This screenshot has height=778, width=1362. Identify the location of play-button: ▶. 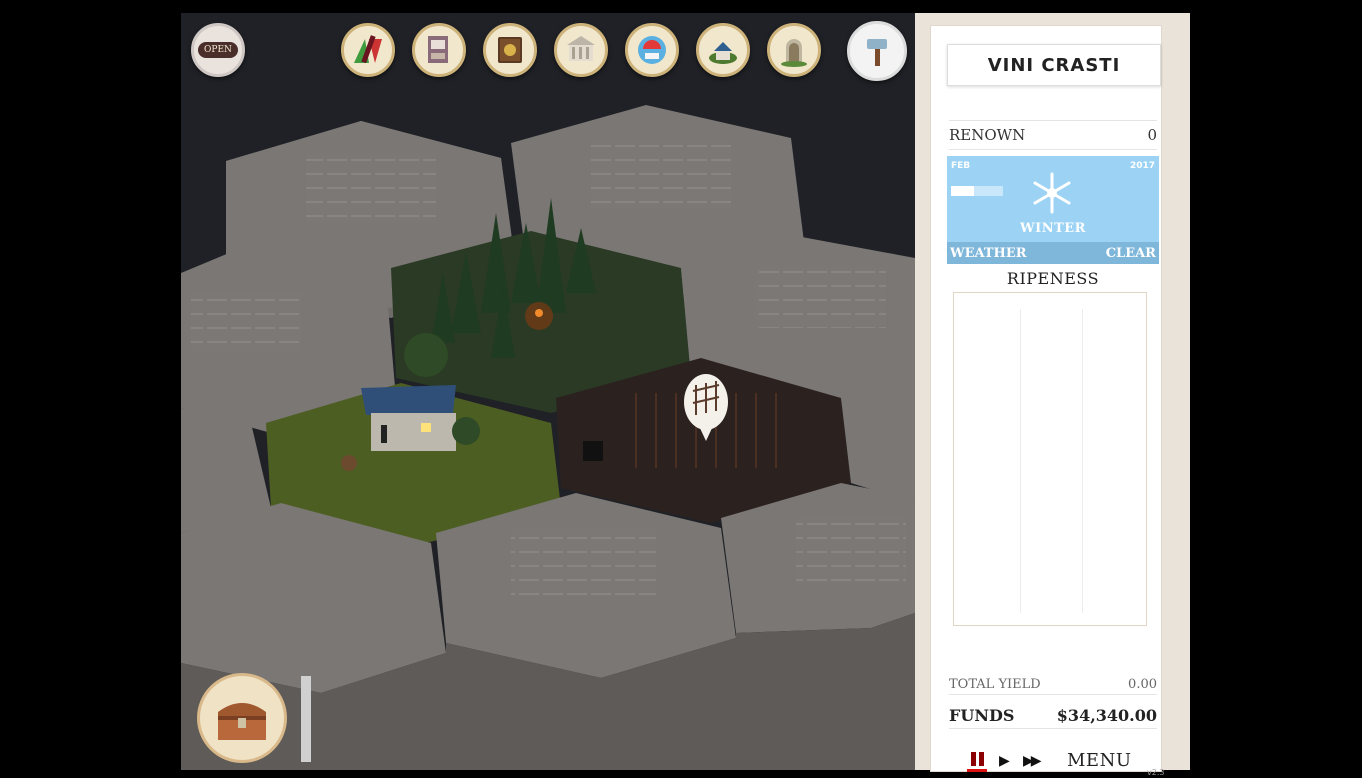
(1004, 761).